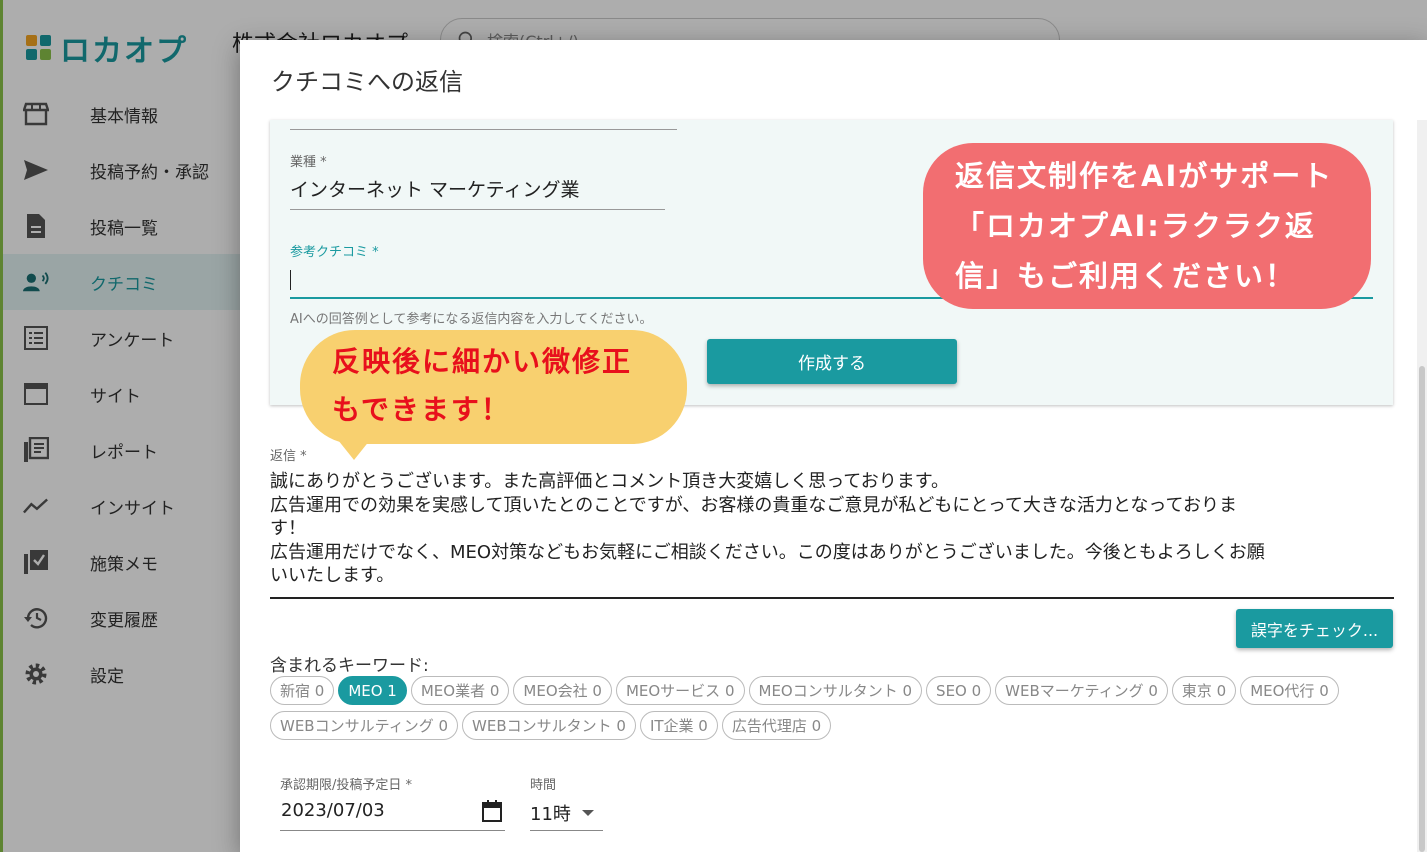  Describe the element at coordinates (776, 725) in the screenshot. I see `keyword-chip: 広告代理店 0` at that location.